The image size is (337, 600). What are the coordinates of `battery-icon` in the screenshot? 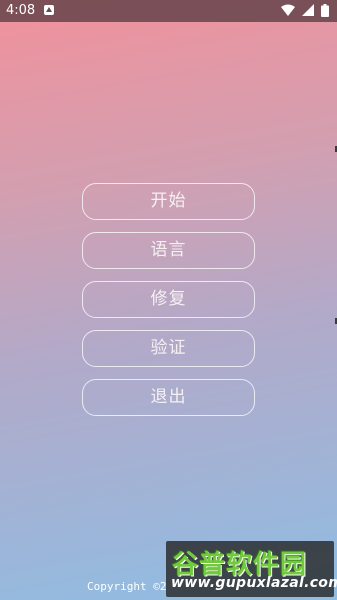 It's located at (325, 10).